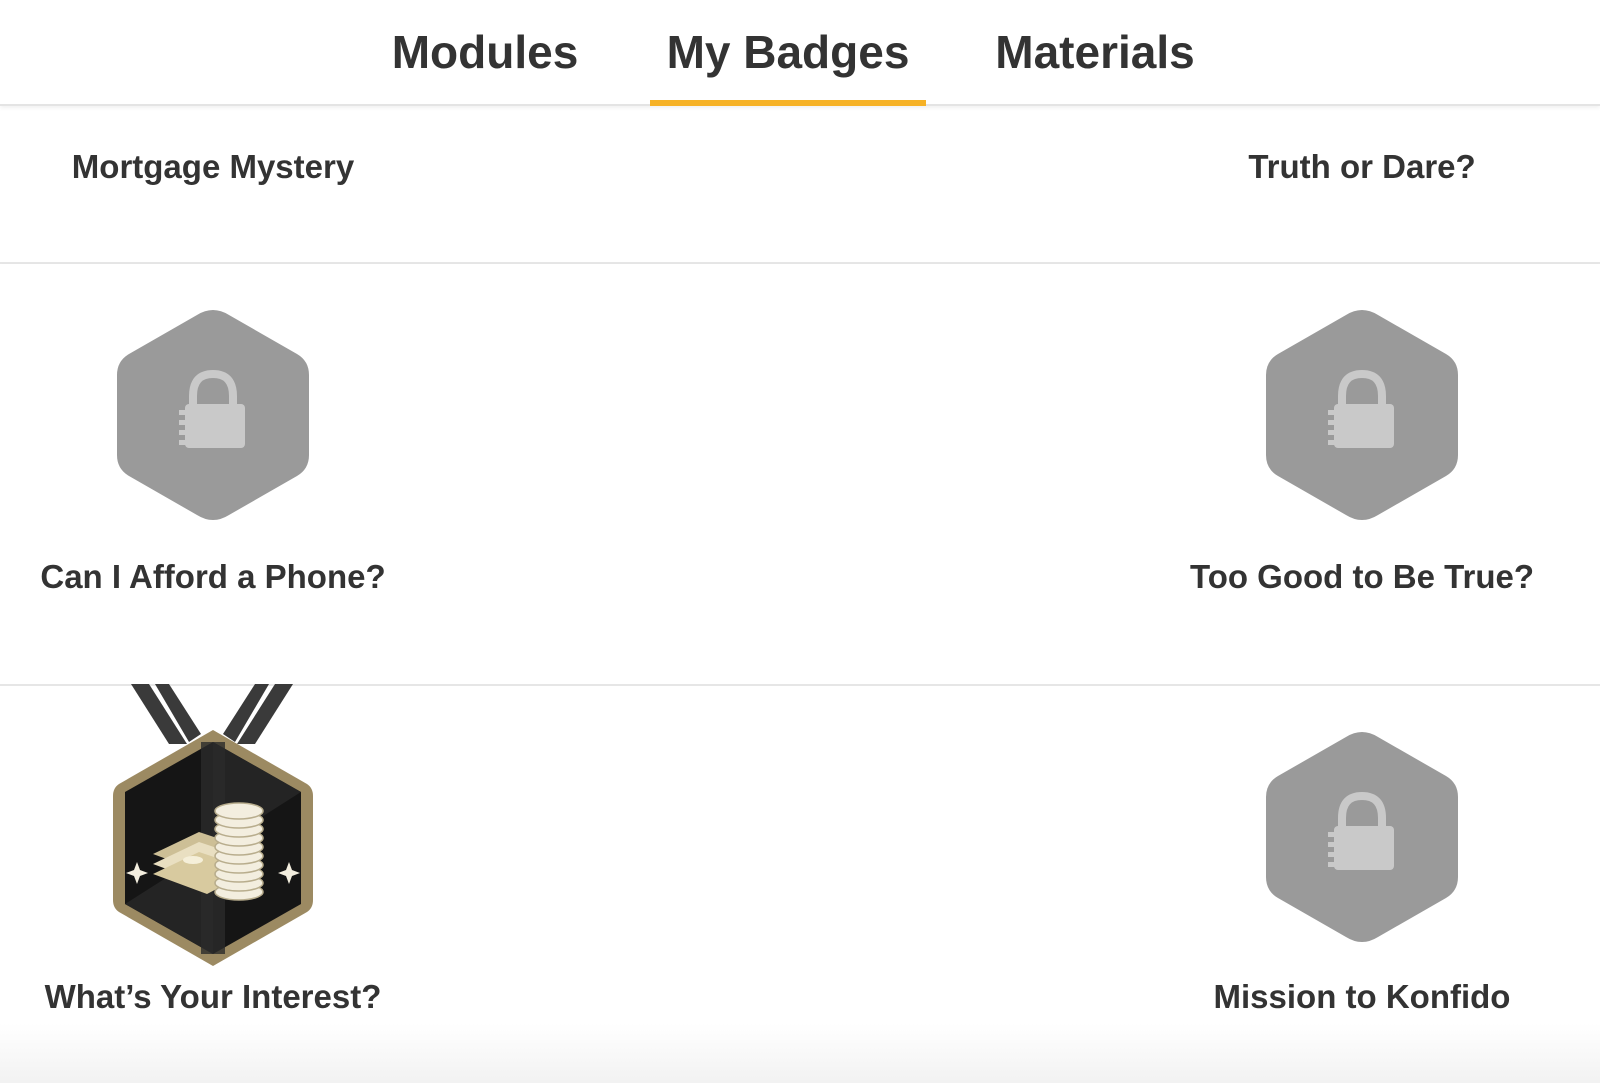 This screenshot has width=1600, height=1083. I want to click on badge-title: Can I Afford a Phone?, so click(213, 576).